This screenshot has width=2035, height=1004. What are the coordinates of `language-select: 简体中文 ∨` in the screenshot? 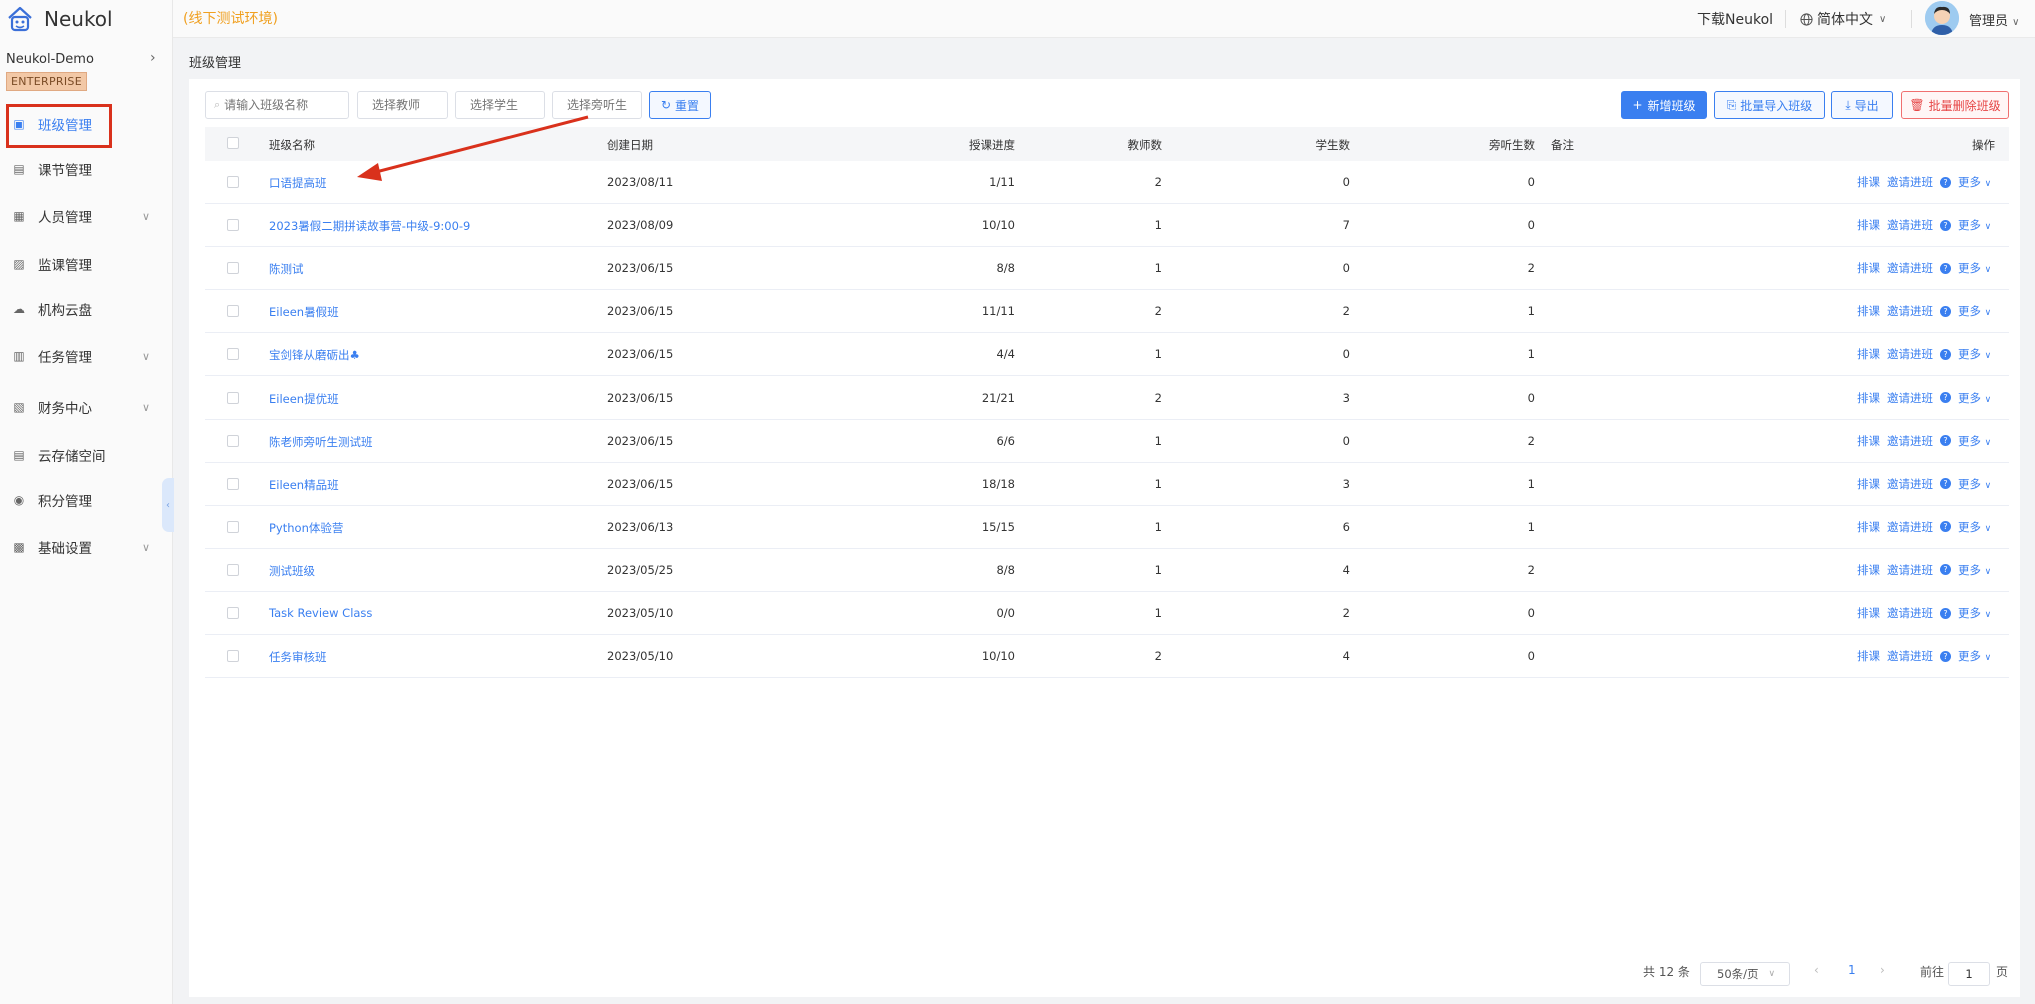 It's located at (1843, 19).